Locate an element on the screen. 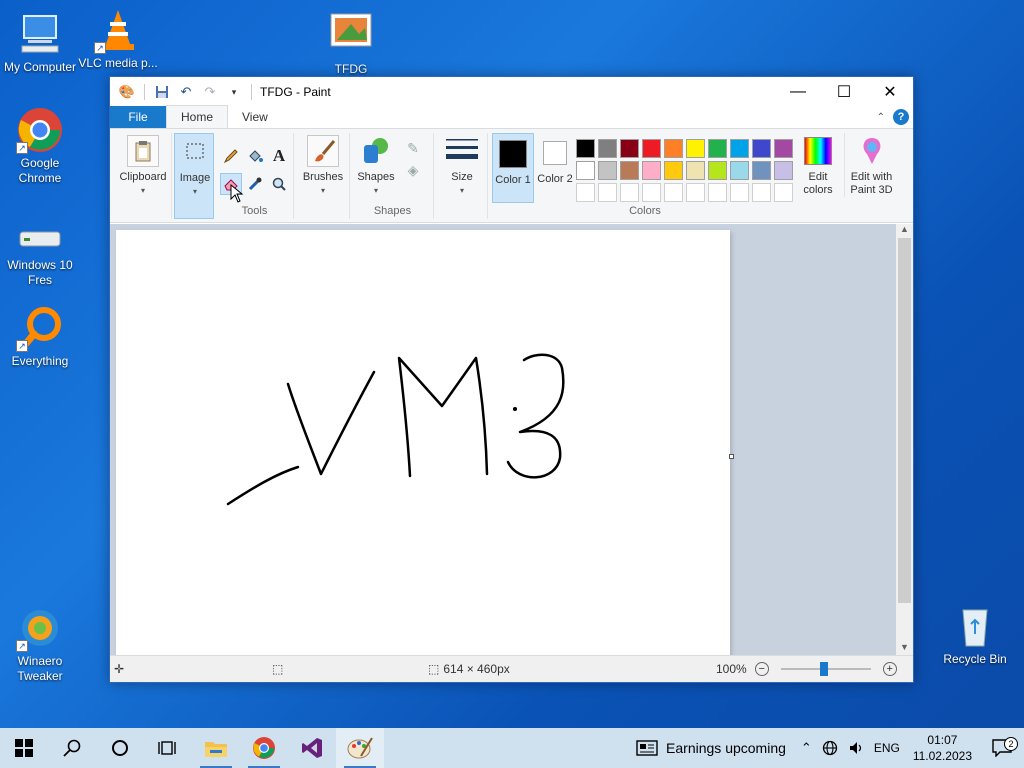 The image size is (1024, 768). shapes-group: Shapes ▾ ✎ ◈ Shapes is located at coordinates (393, 176).